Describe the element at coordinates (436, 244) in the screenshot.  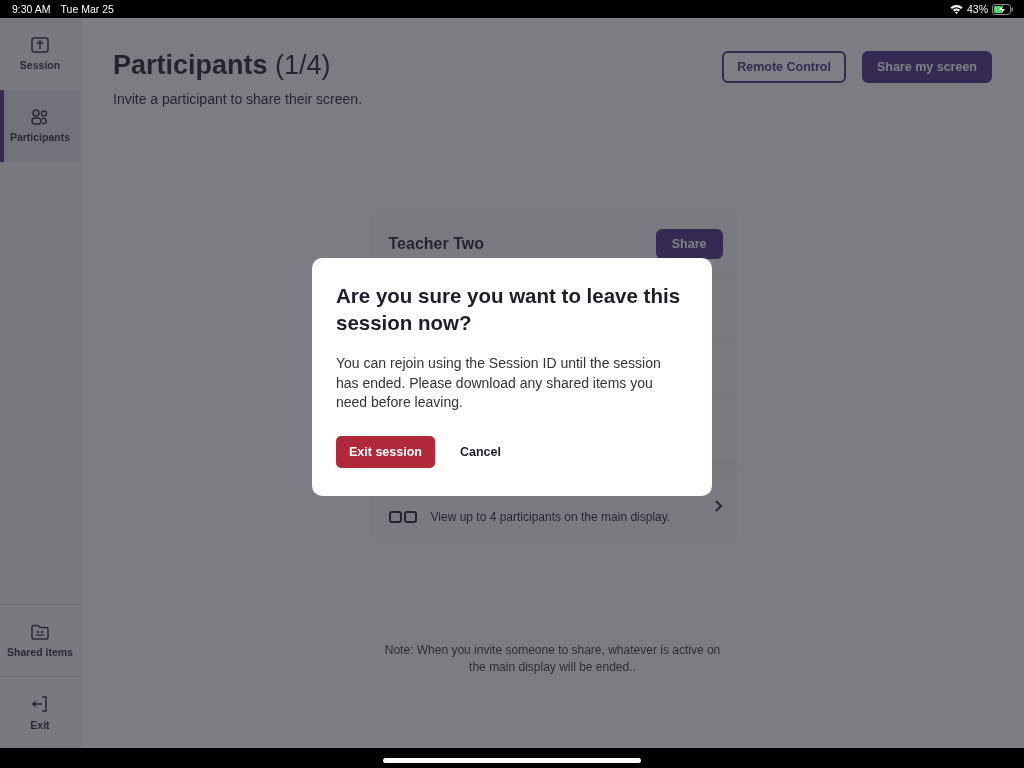
I see `participant-name: Teacher Two` at that location.